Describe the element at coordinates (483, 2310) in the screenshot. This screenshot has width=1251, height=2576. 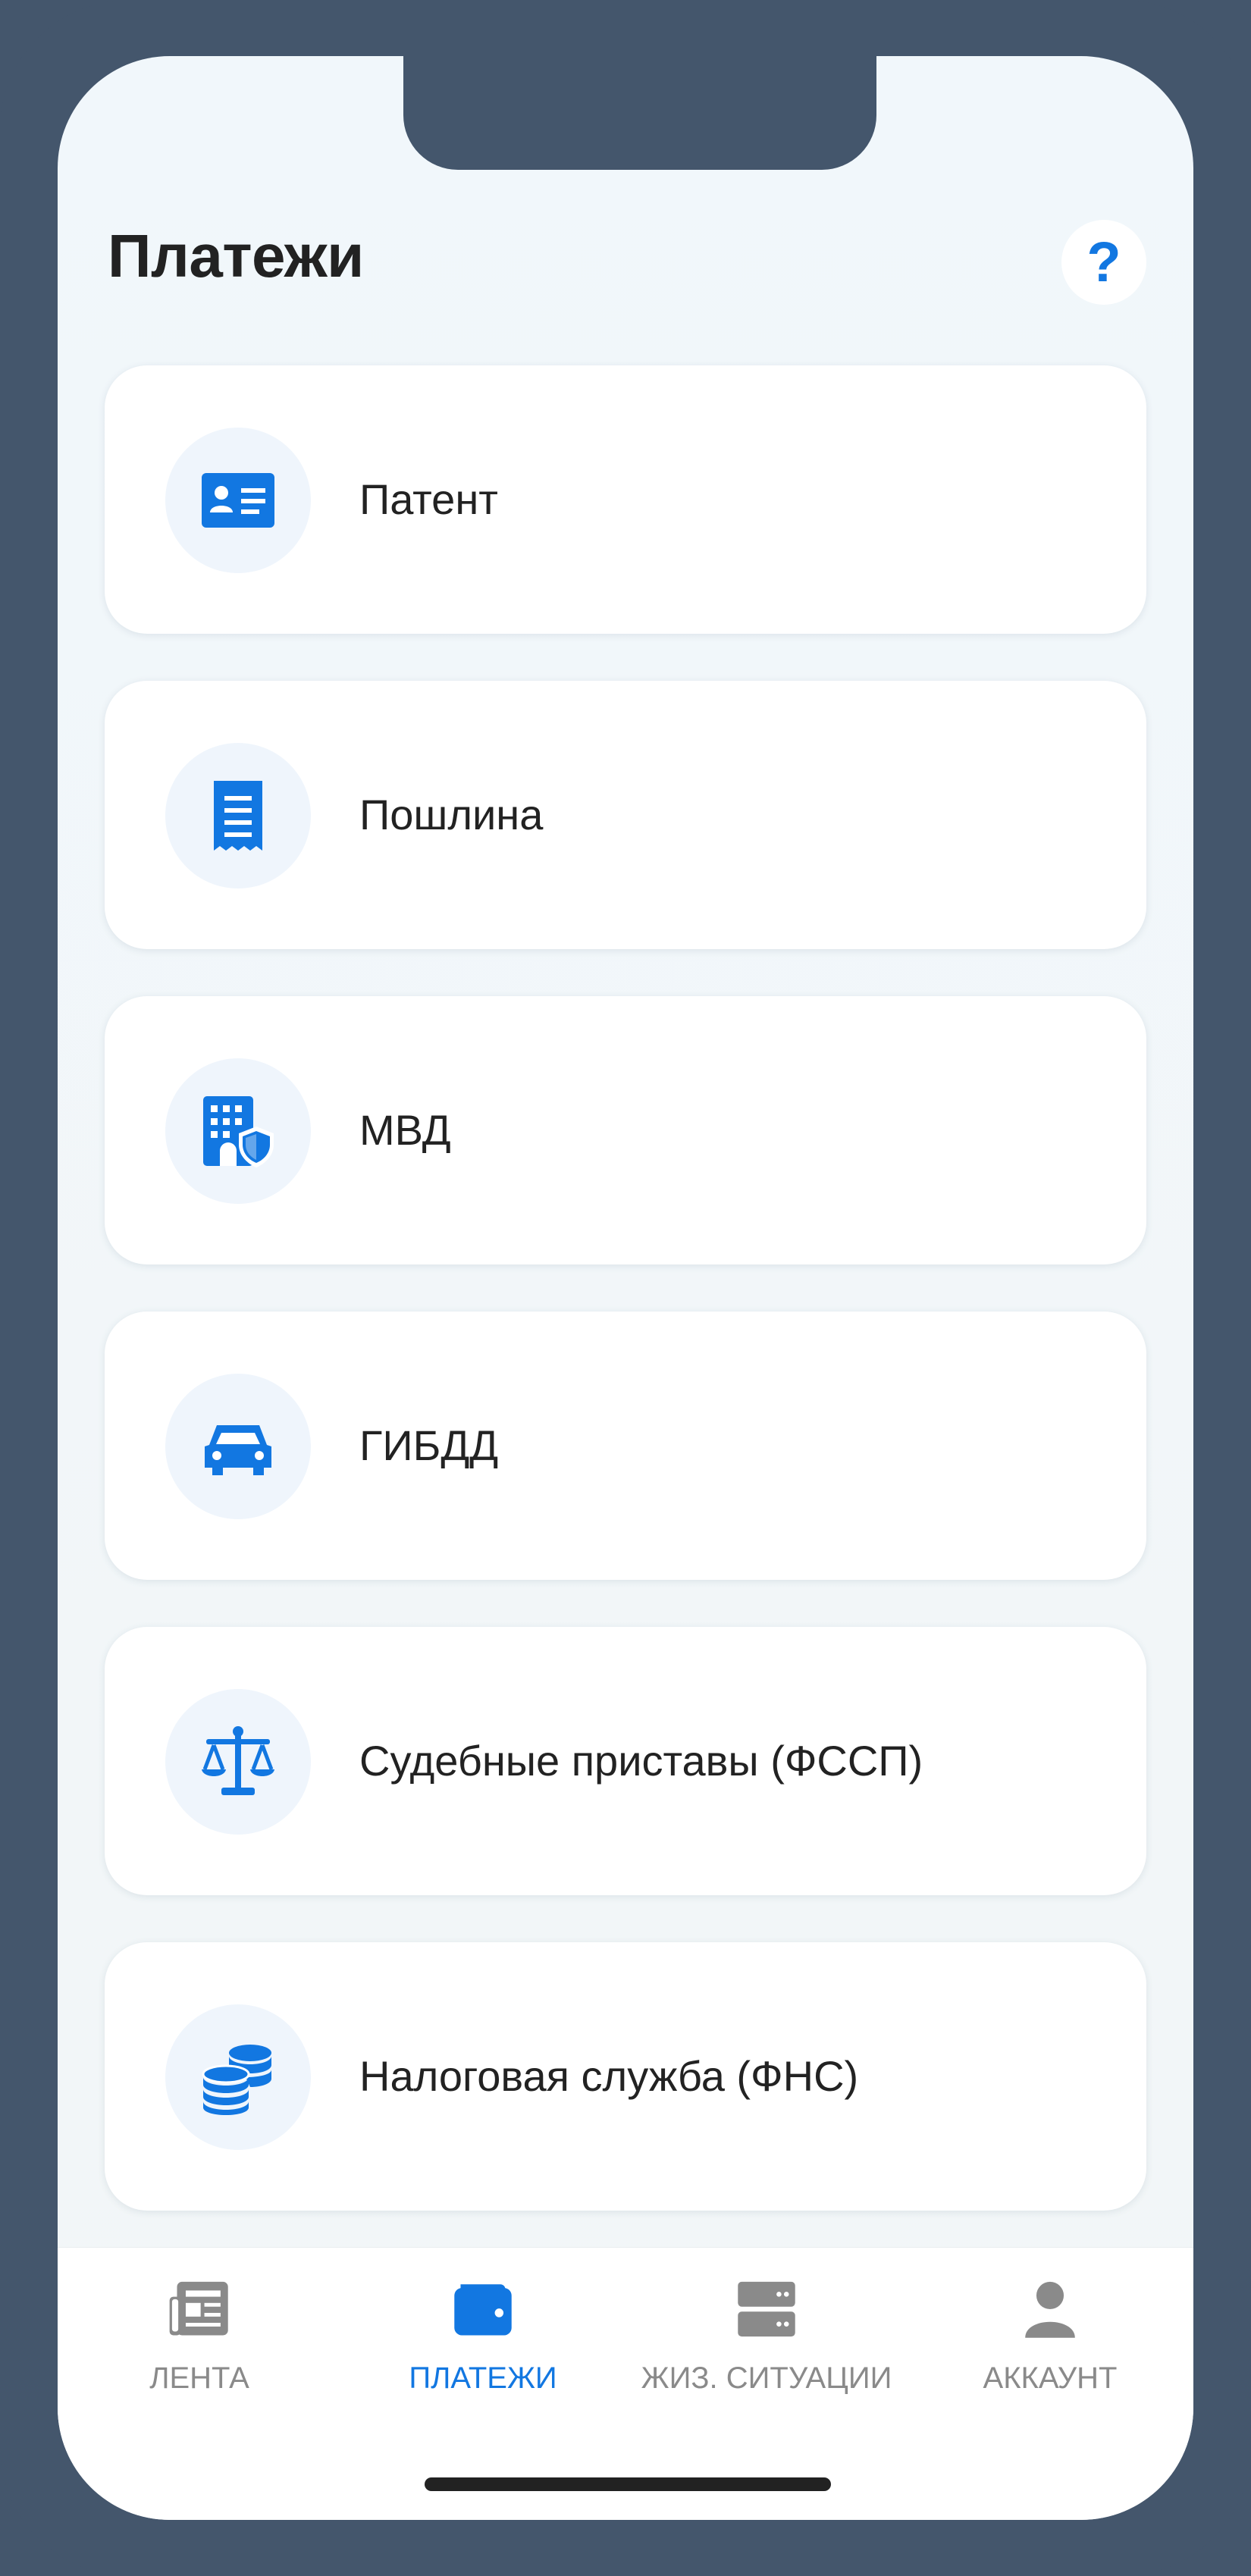
I see `wallet-icon` at that location.